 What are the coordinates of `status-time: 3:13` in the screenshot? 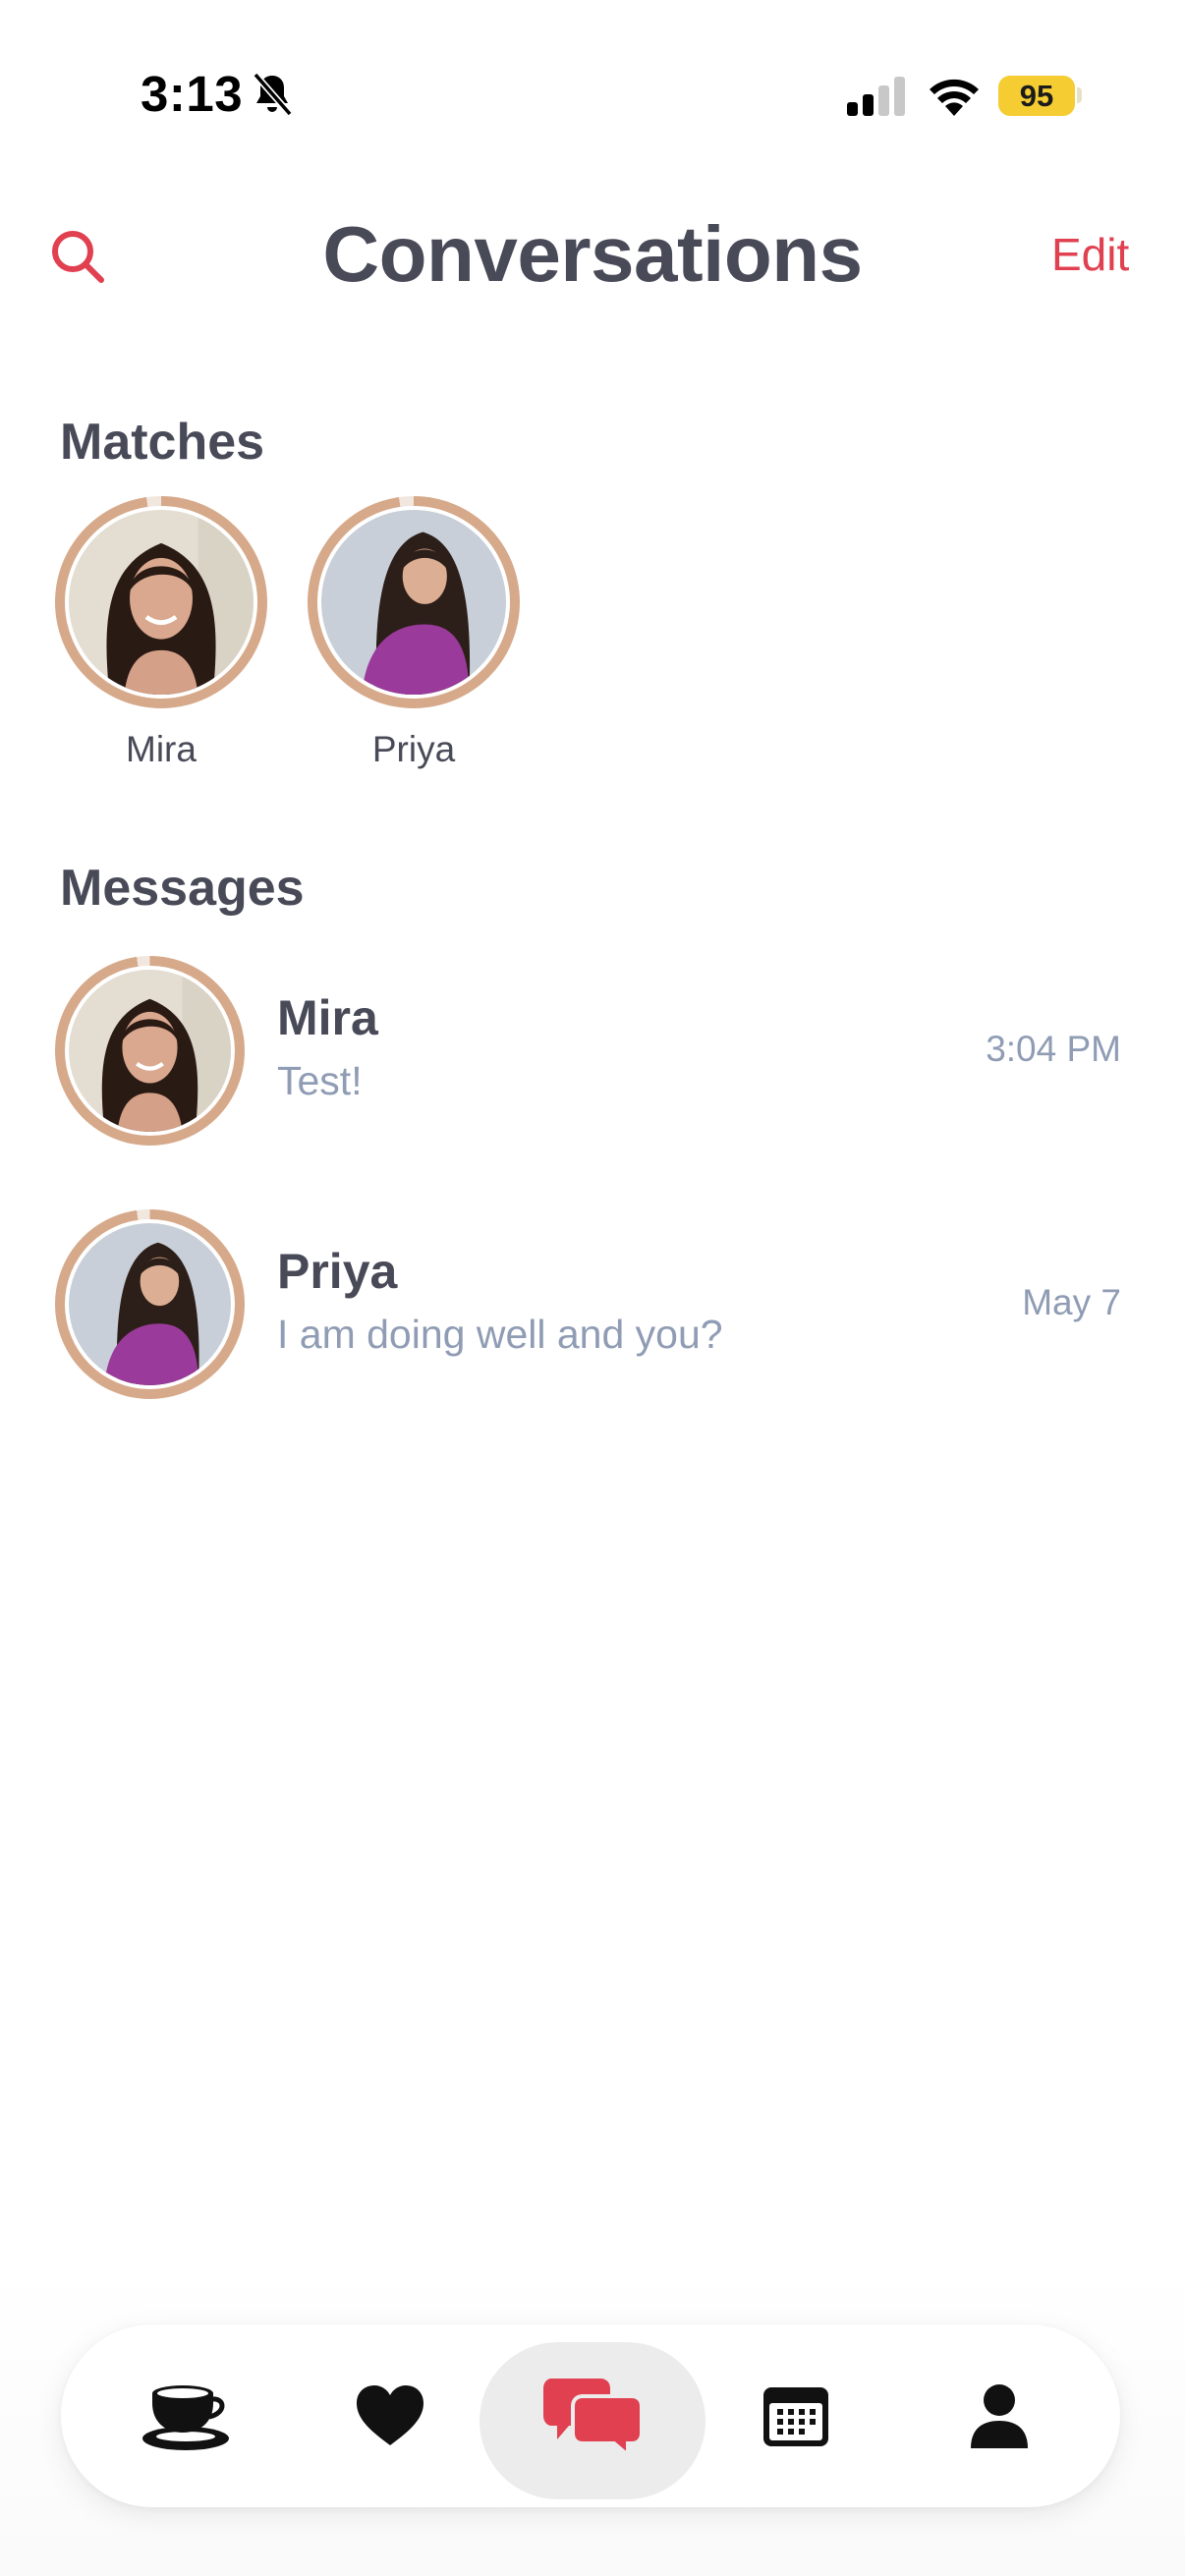 It's located at (193, 94).